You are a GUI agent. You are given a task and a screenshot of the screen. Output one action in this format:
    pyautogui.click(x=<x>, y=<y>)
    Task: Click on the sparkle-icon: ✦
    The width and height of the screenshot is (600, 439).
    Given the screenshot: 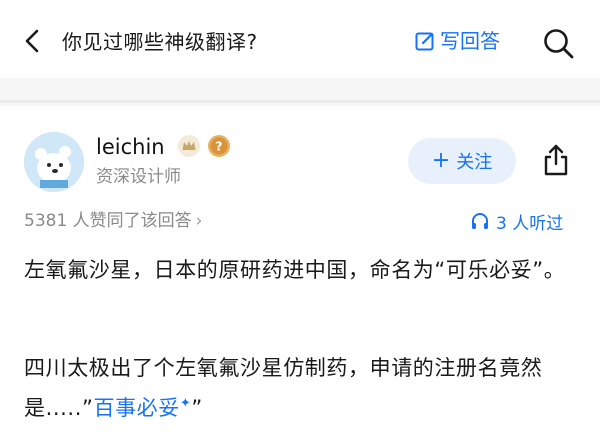 What is the action you would take?
    pyautogui.click(x=185, y=403)
    